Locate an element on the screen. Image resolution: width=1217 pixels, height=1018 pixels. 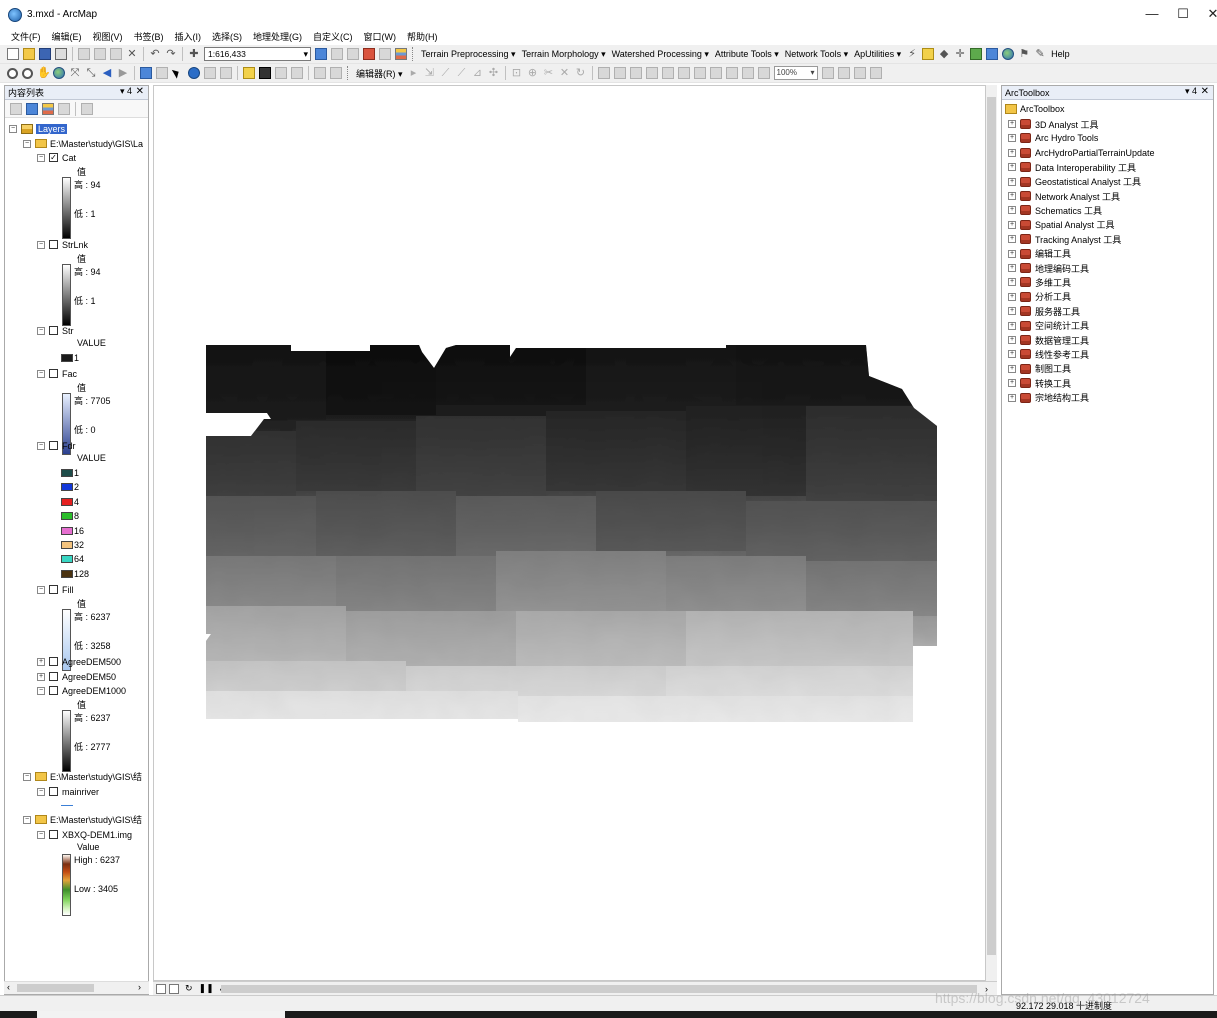
zoom-in-icon is located at coordinates (12, 73).